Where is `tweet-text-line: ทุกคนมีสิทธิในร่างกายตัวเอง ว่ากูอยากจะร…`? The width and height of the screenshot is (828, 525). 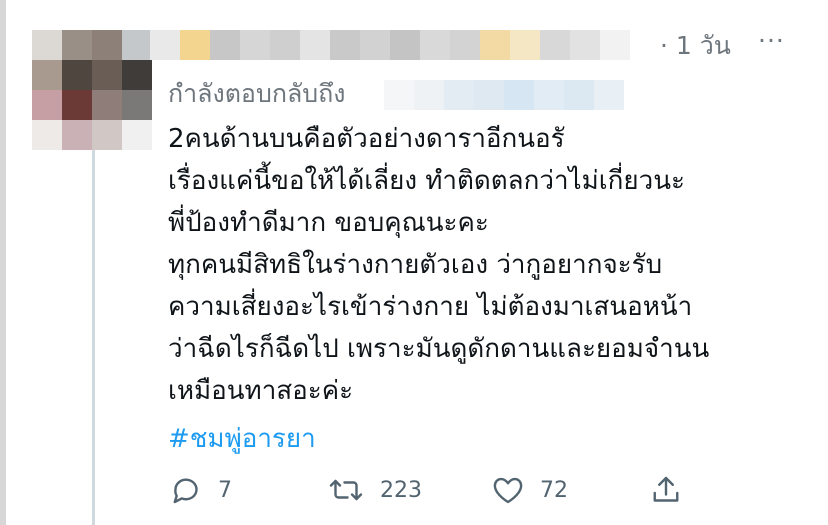
tweet-text-line: ทุกคนมีสิทธิในร่างกายตัวเอง ว่ากูอยากจะร… is located at coordinates (415, 265).